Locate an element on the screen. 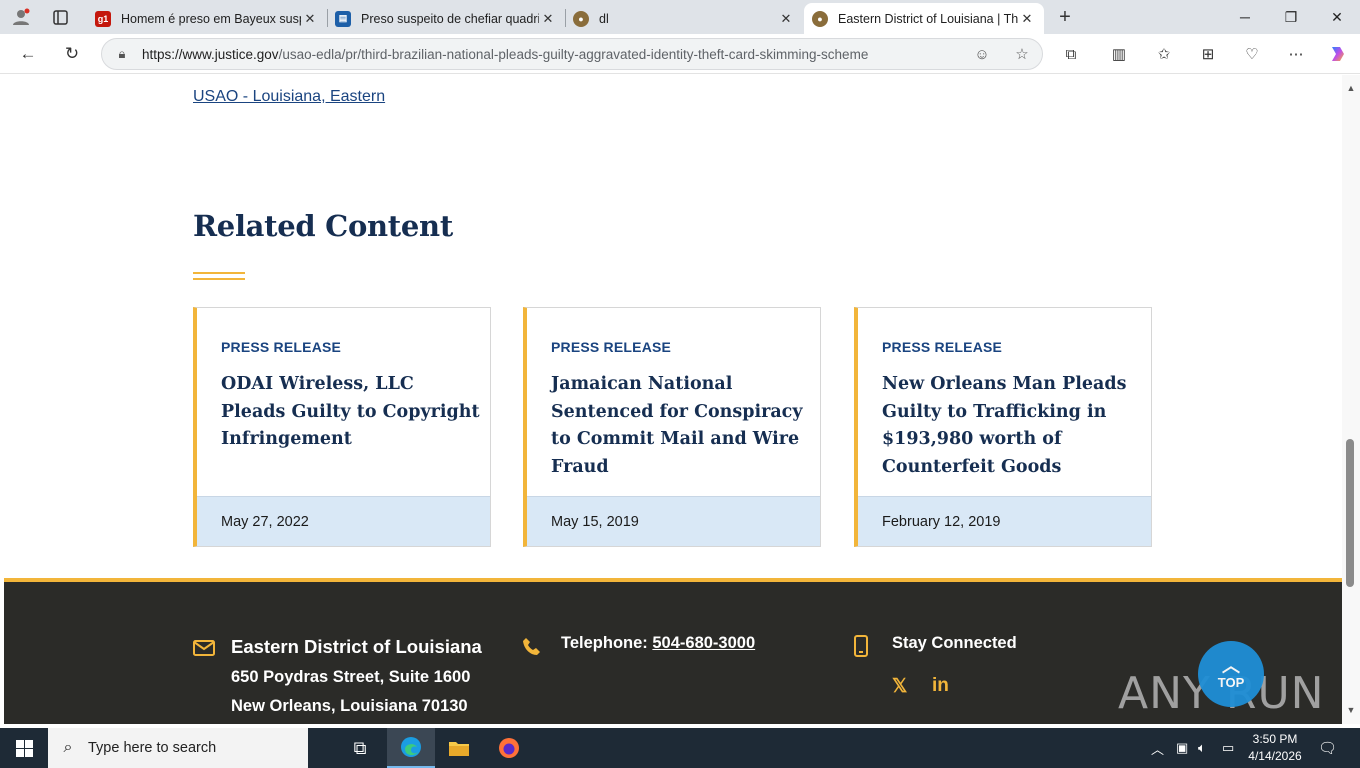 The image size is (1360, 768). tab-actions-icon is located at coordinates (60, 17).